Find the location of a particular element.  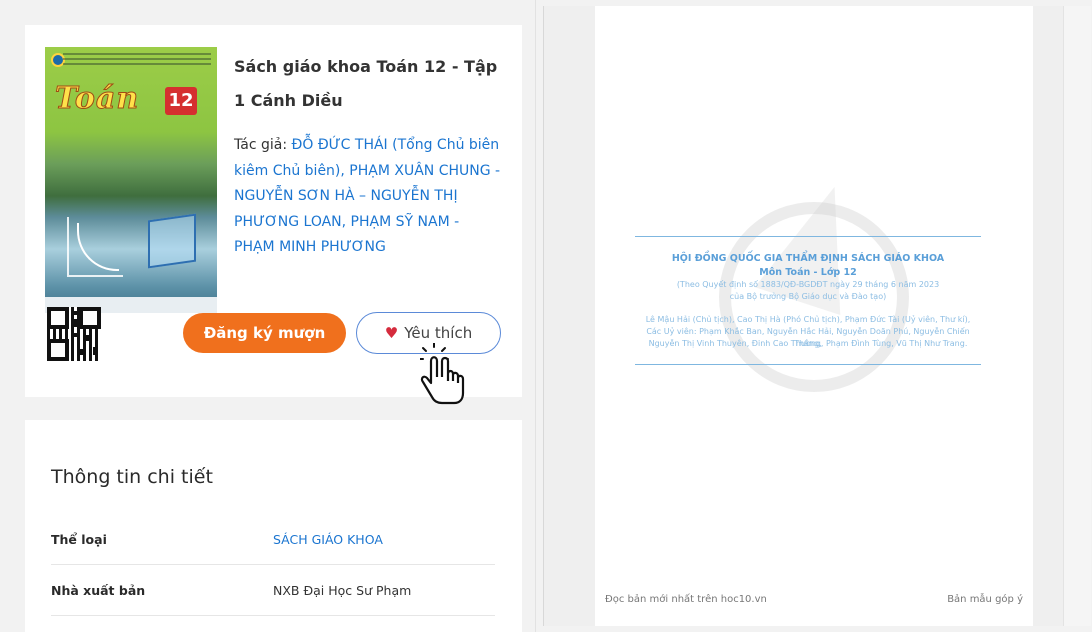

detail-heading: Thông tin chi tiết is located at coordinates (132, 477).